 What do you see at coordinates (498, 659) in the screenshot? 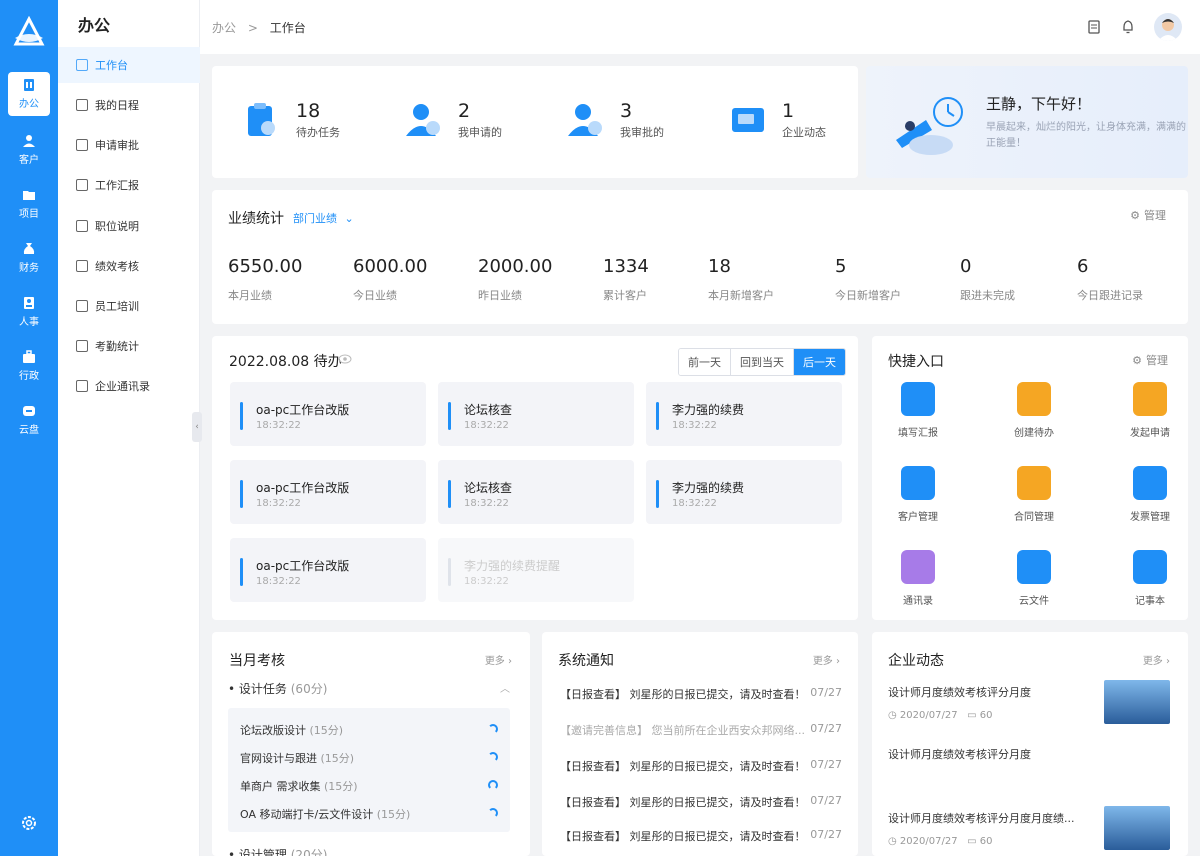
I see `assessment-more-link: 更多 ›` at bounding box center [498, 659].